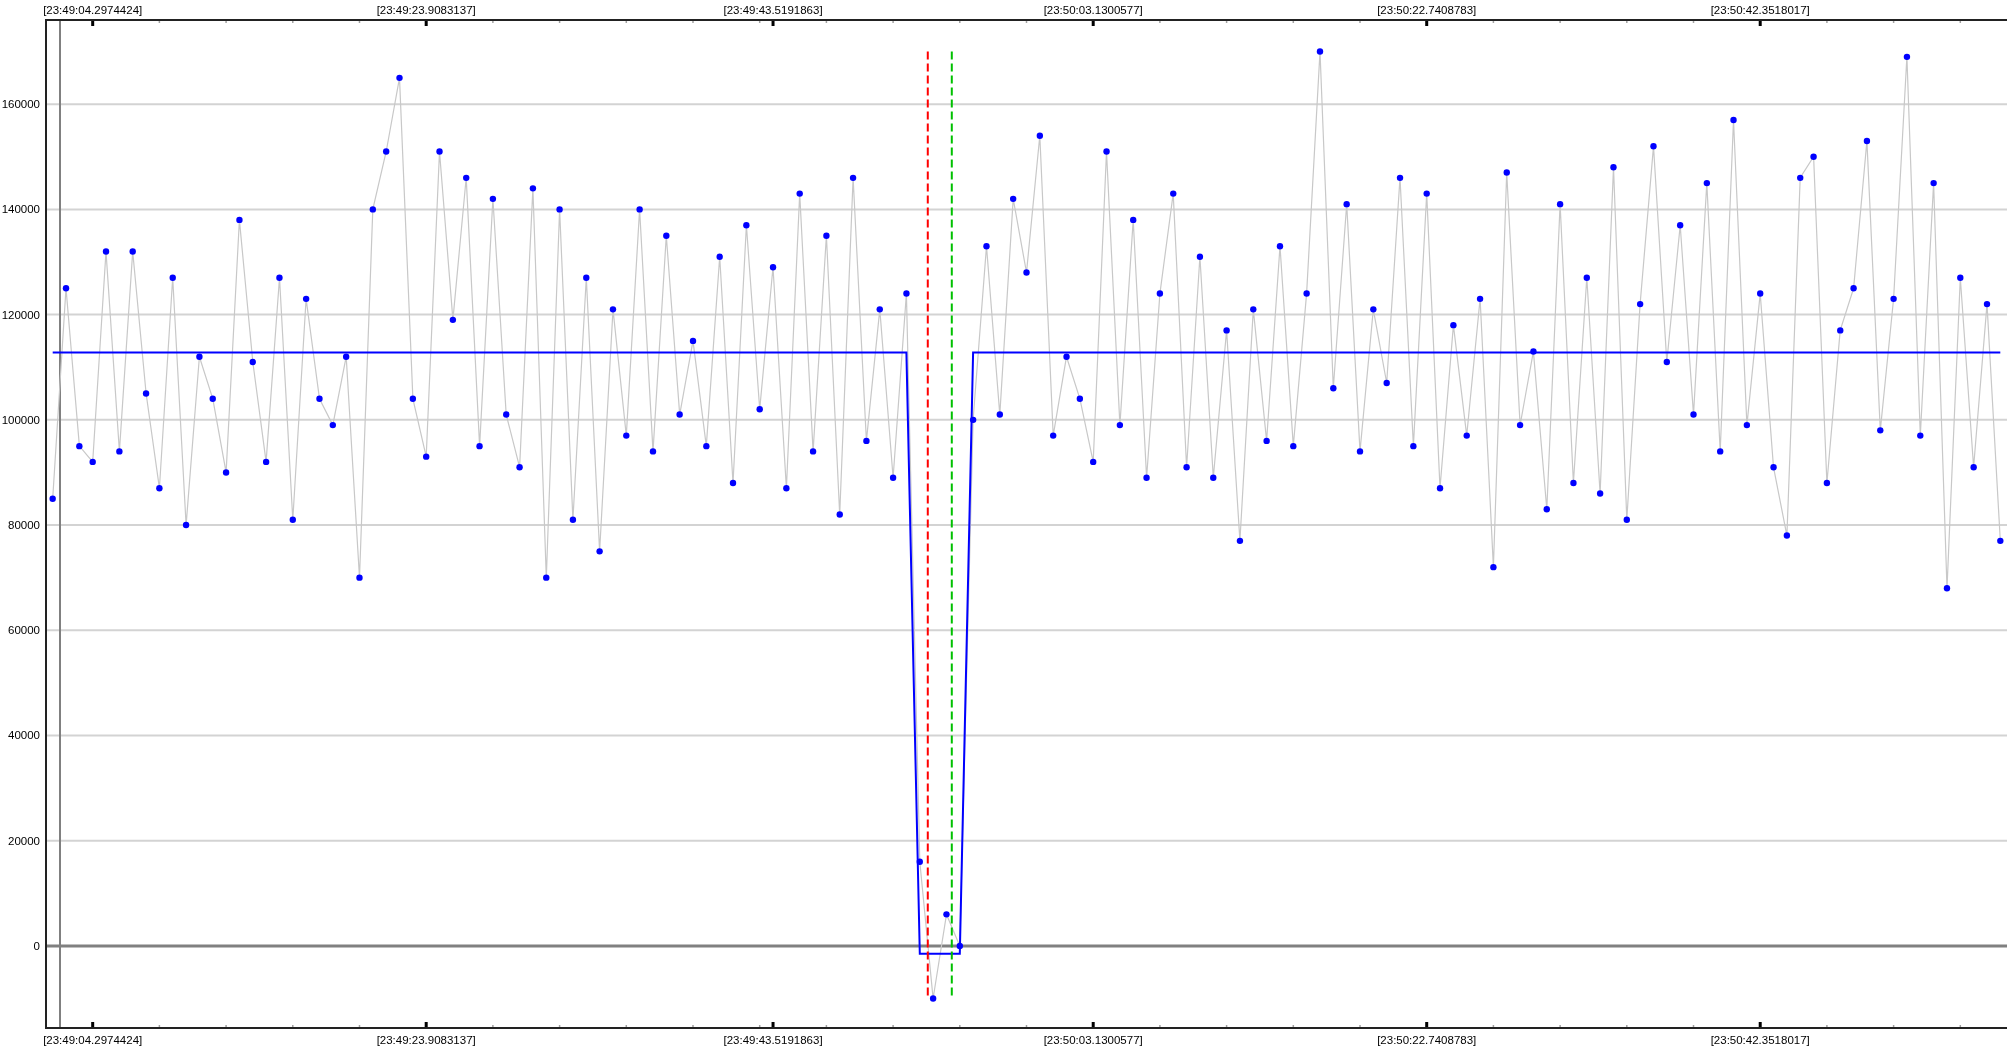  Describe the element at coordinates (24, 735) in the screenshot. I see `axis-label: 40000` at that location.